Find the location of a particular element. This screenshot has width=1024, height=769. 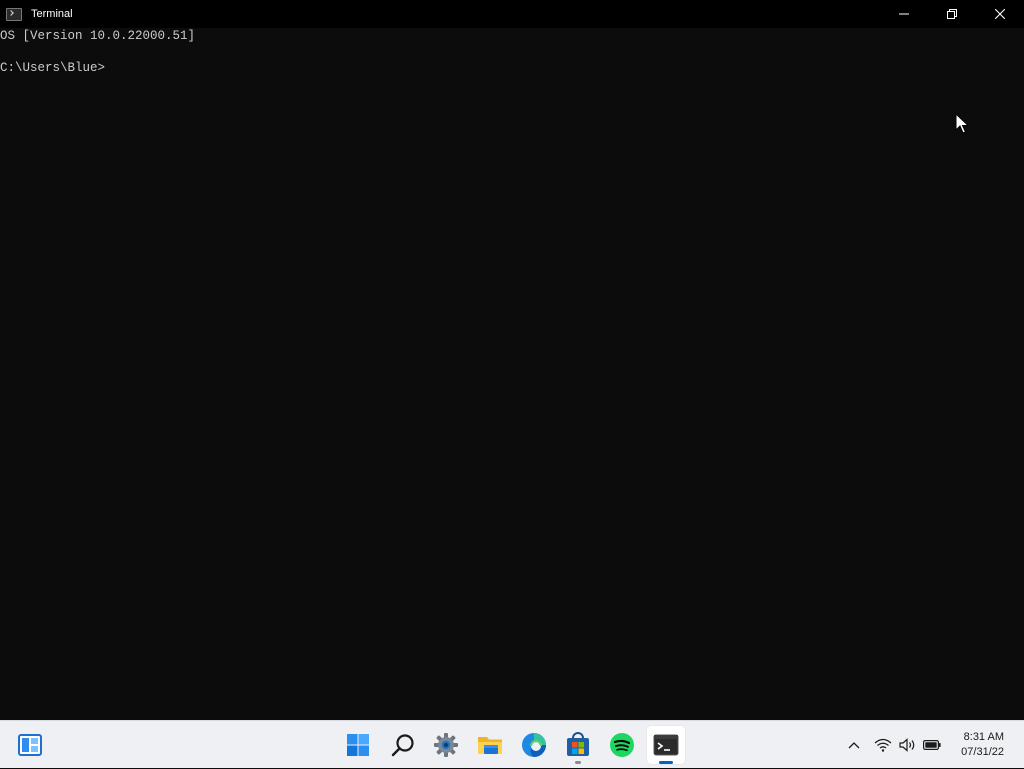

folder-icon is located at coordinates (490, 745).